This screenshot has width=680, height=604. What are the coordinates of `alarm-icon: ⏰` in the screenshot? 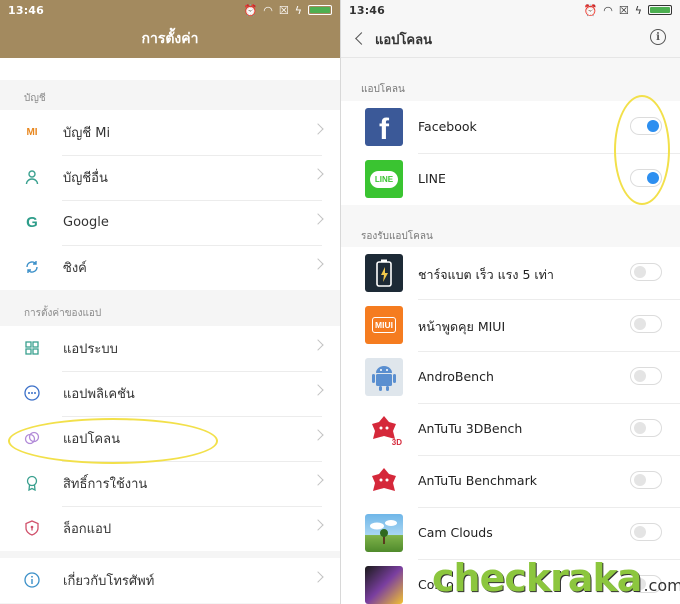 It's located at (250, 10).